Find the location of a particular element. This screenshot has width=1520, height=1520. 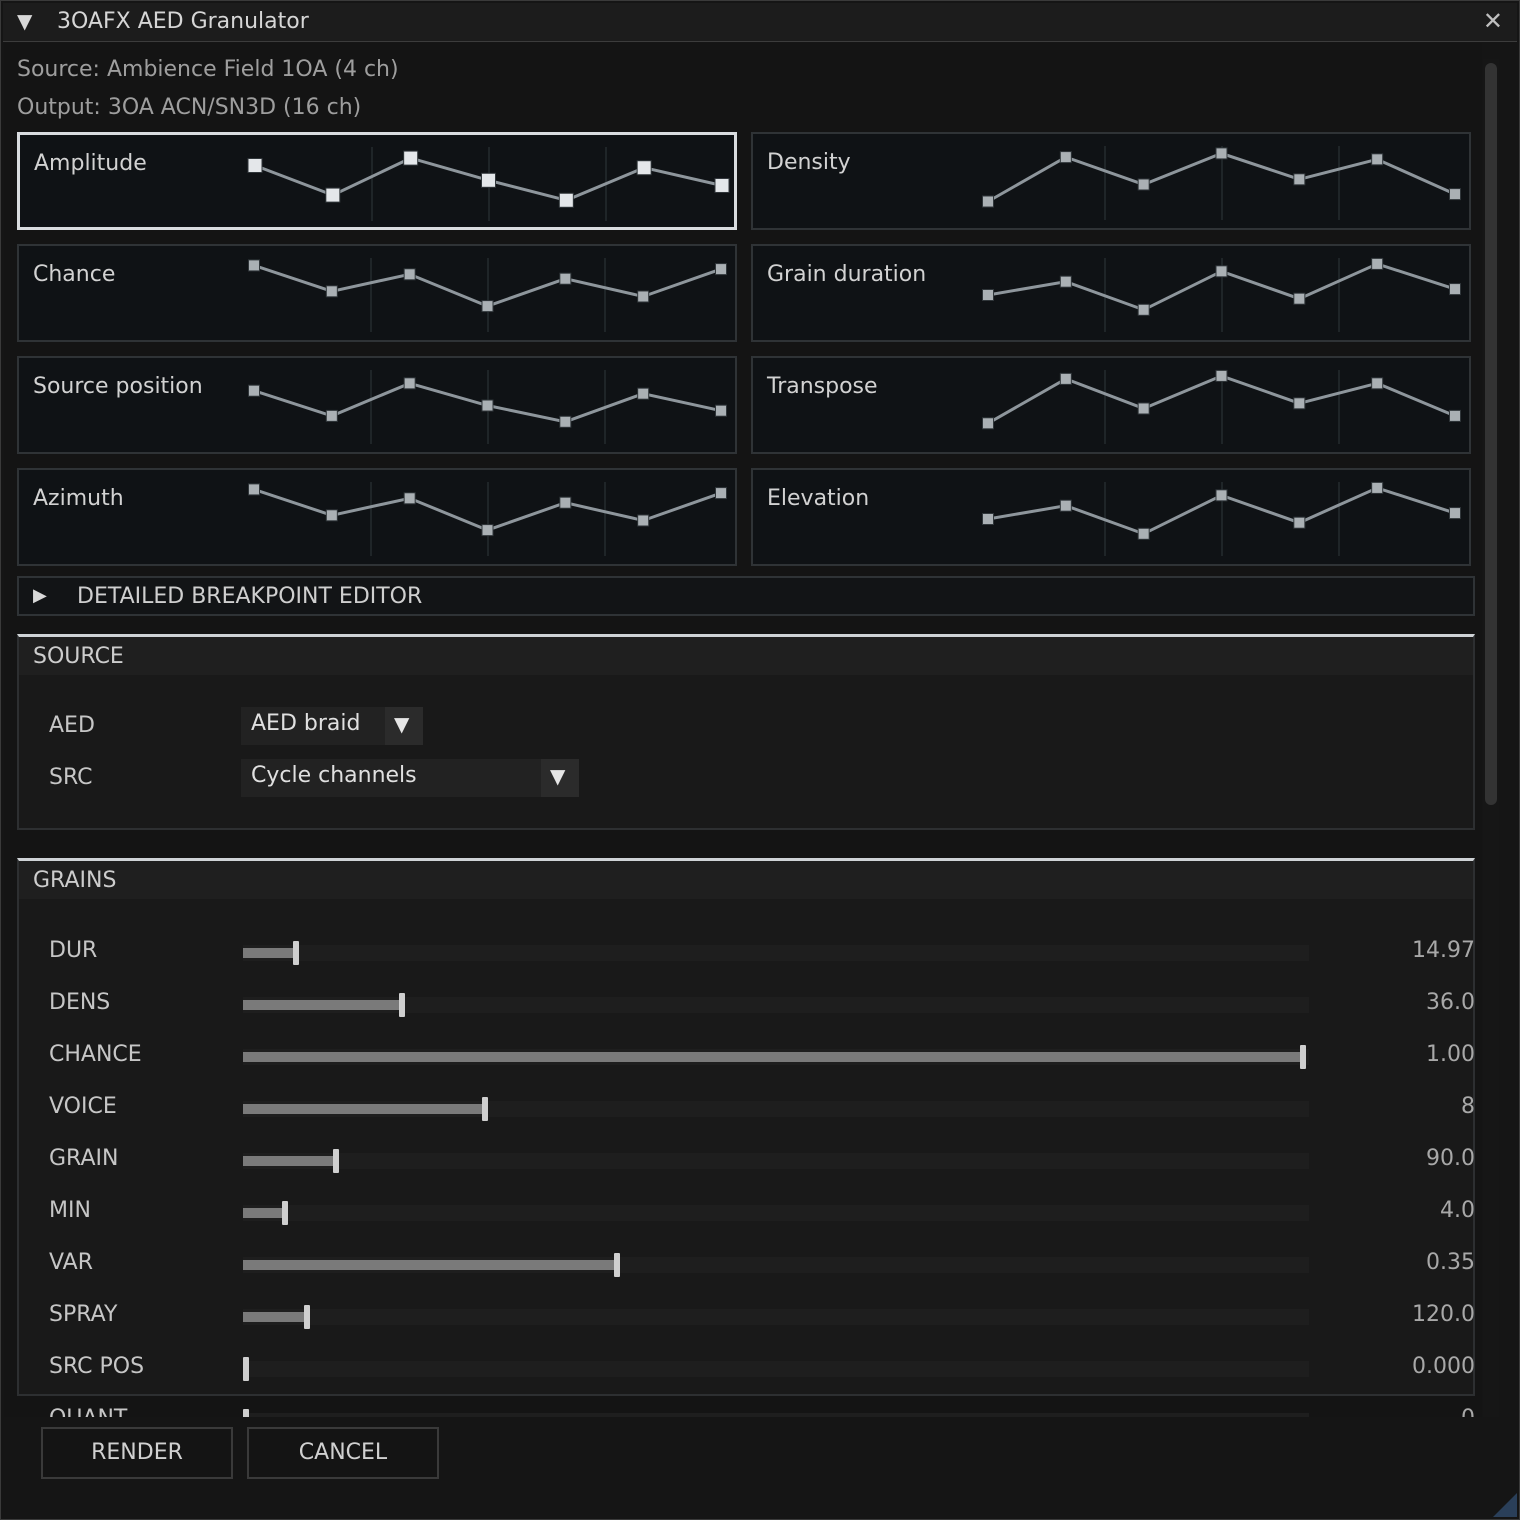

vertical-scrollbar is located at coordinates (1491, 738).